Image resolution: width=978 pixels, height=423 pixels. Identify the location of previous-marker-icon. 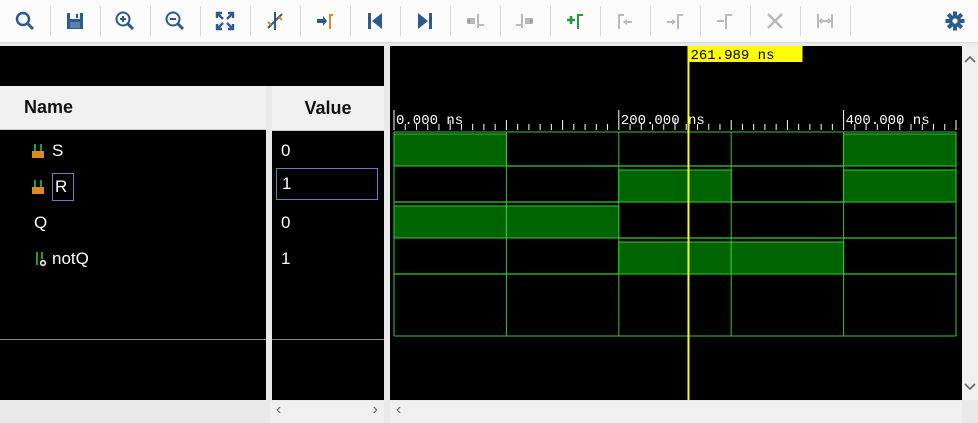
(625, 21).